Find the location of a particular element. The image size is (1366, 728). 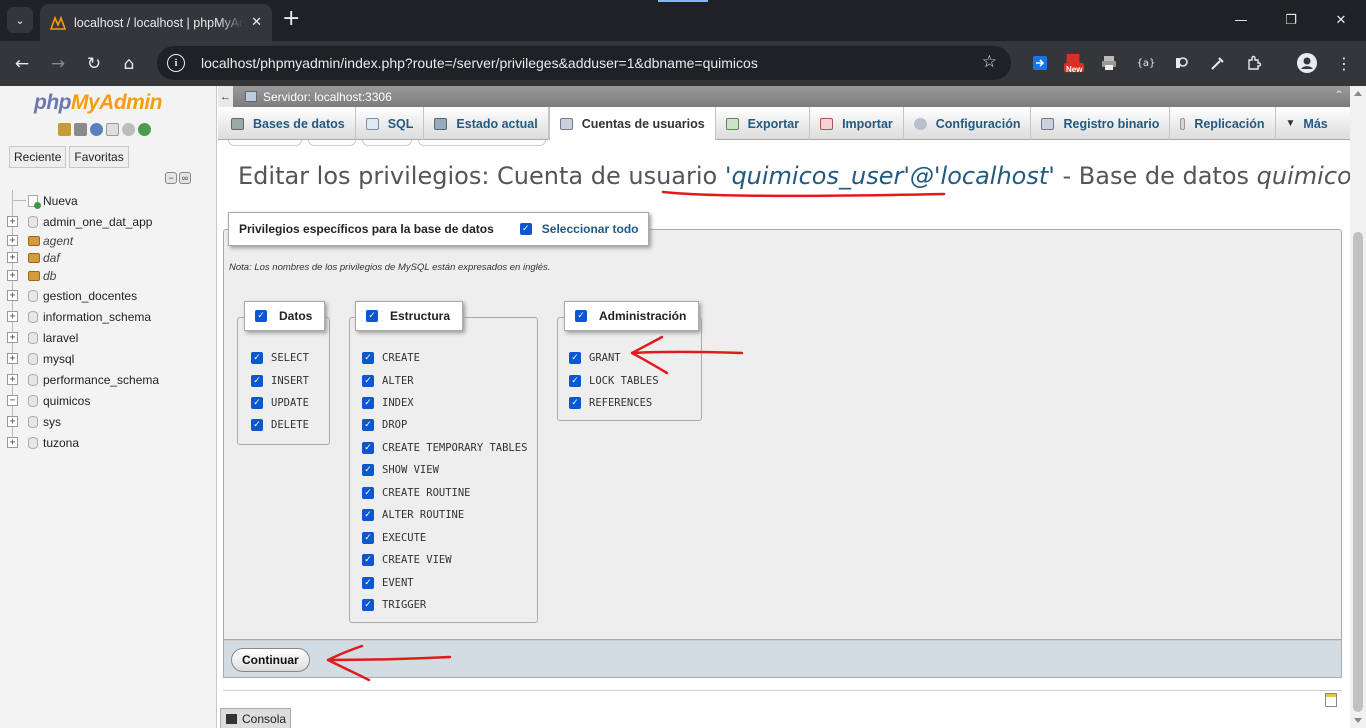

recent-tab-button: Reciente is located at coordinates (38, 157).